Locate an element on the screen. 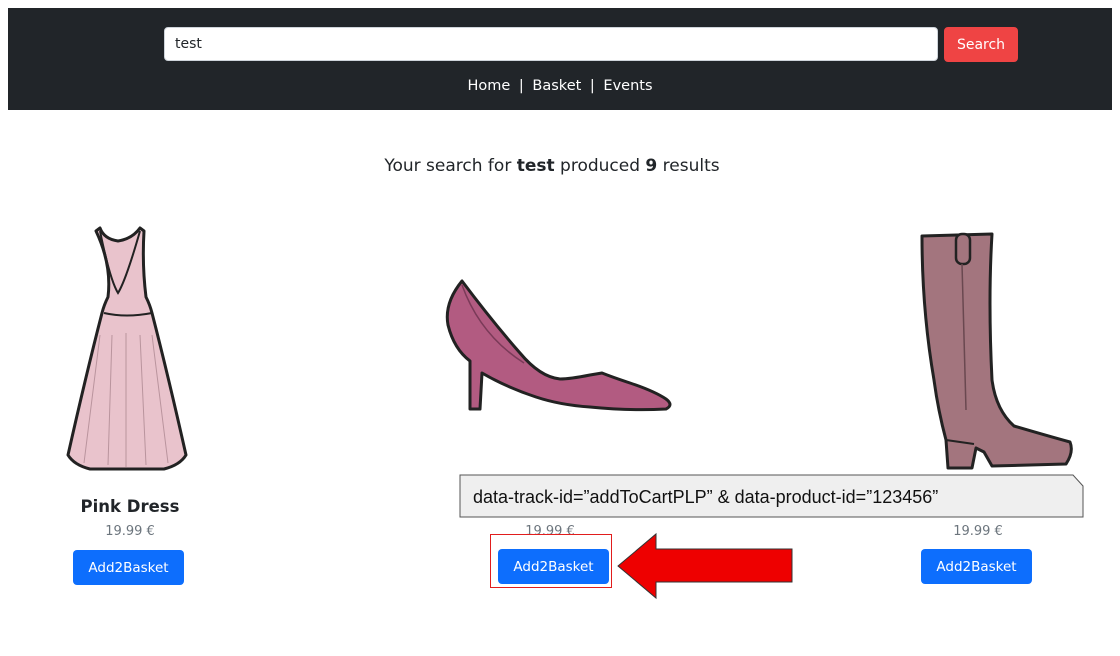  results-suffix: results is located at coordinates (691, 166).